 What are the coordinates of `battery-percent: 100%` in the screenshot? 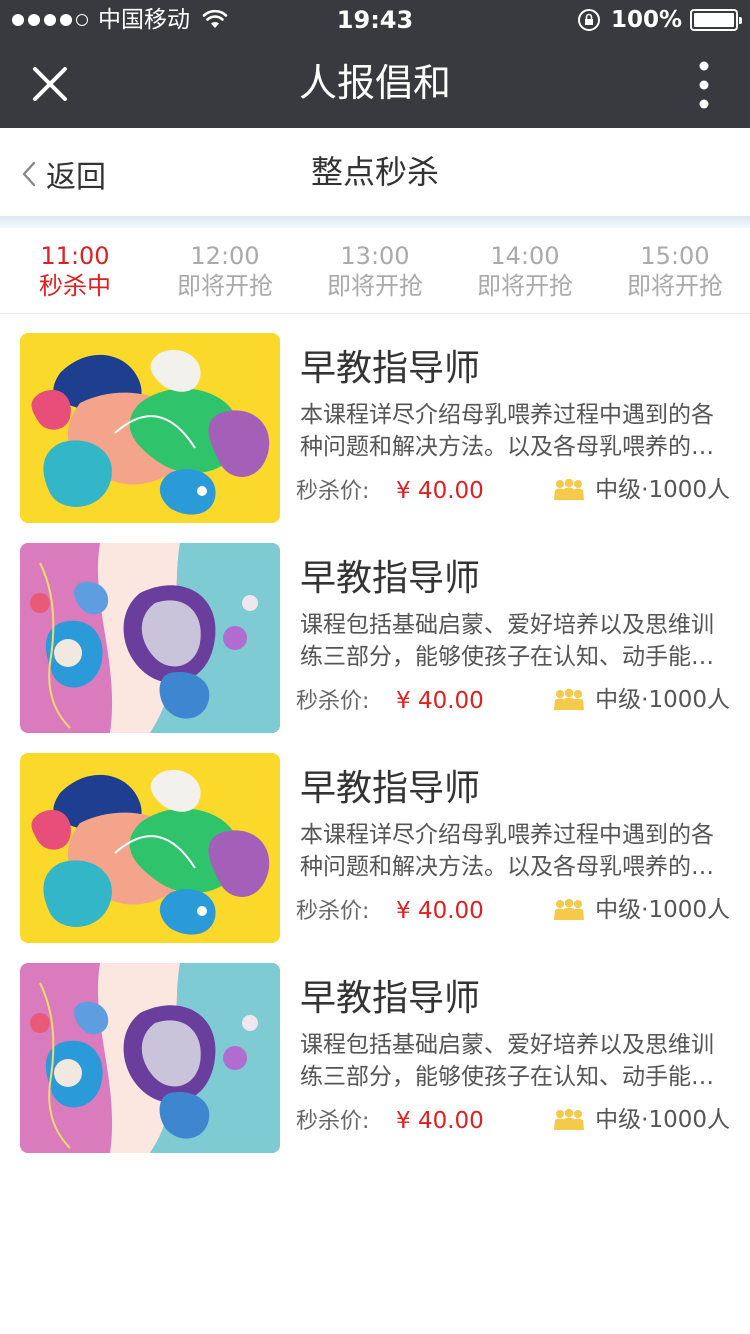 It's located at (646, 20).